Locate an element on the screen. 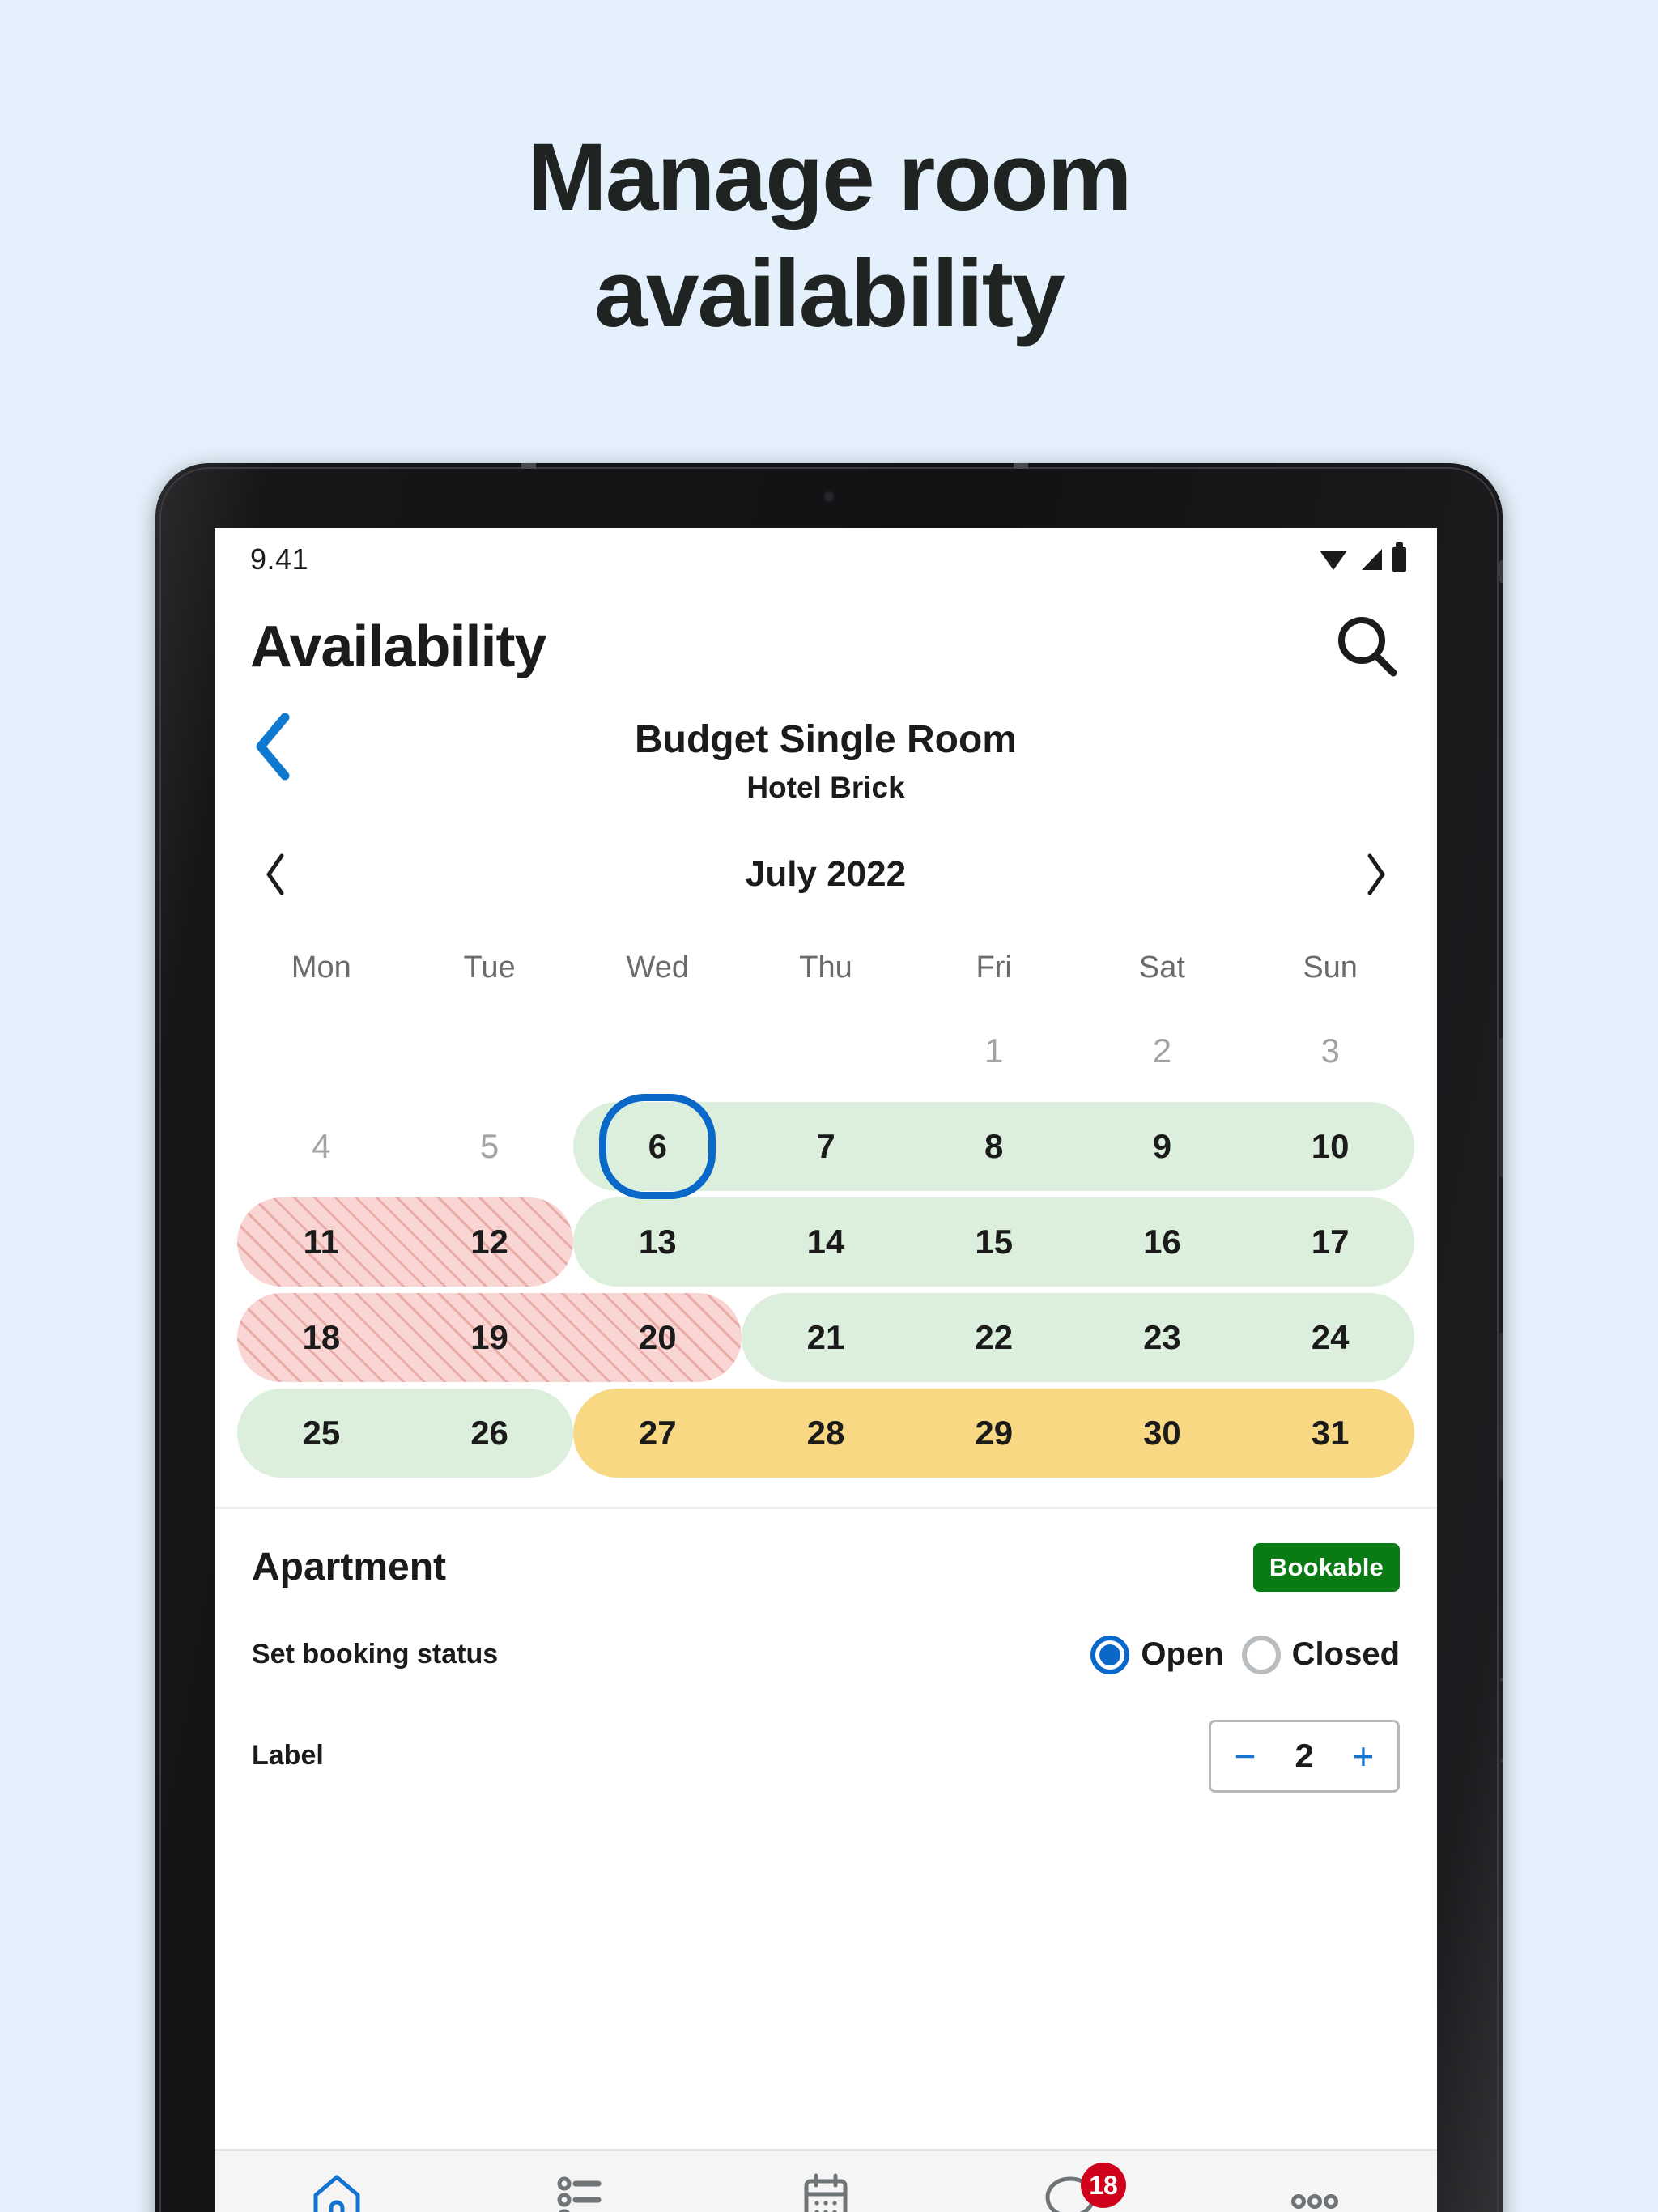 This screenshot has height=2212, width=1658. calendar-day: 13 is located at coordinates (657, 1242).